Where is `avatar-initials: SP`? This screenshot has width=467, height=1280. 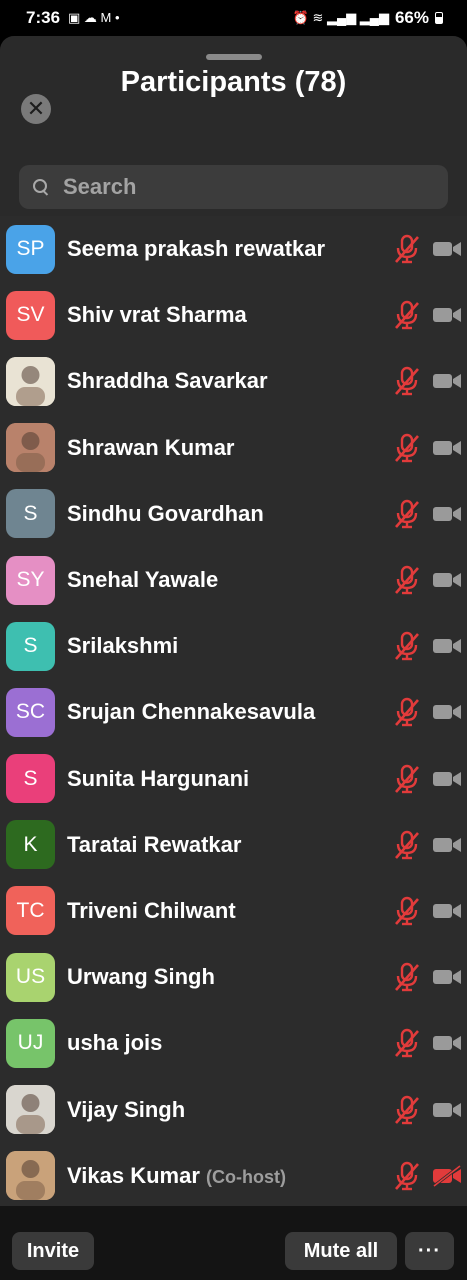 avatar-initials: SP is located at coordinates (30, 249).